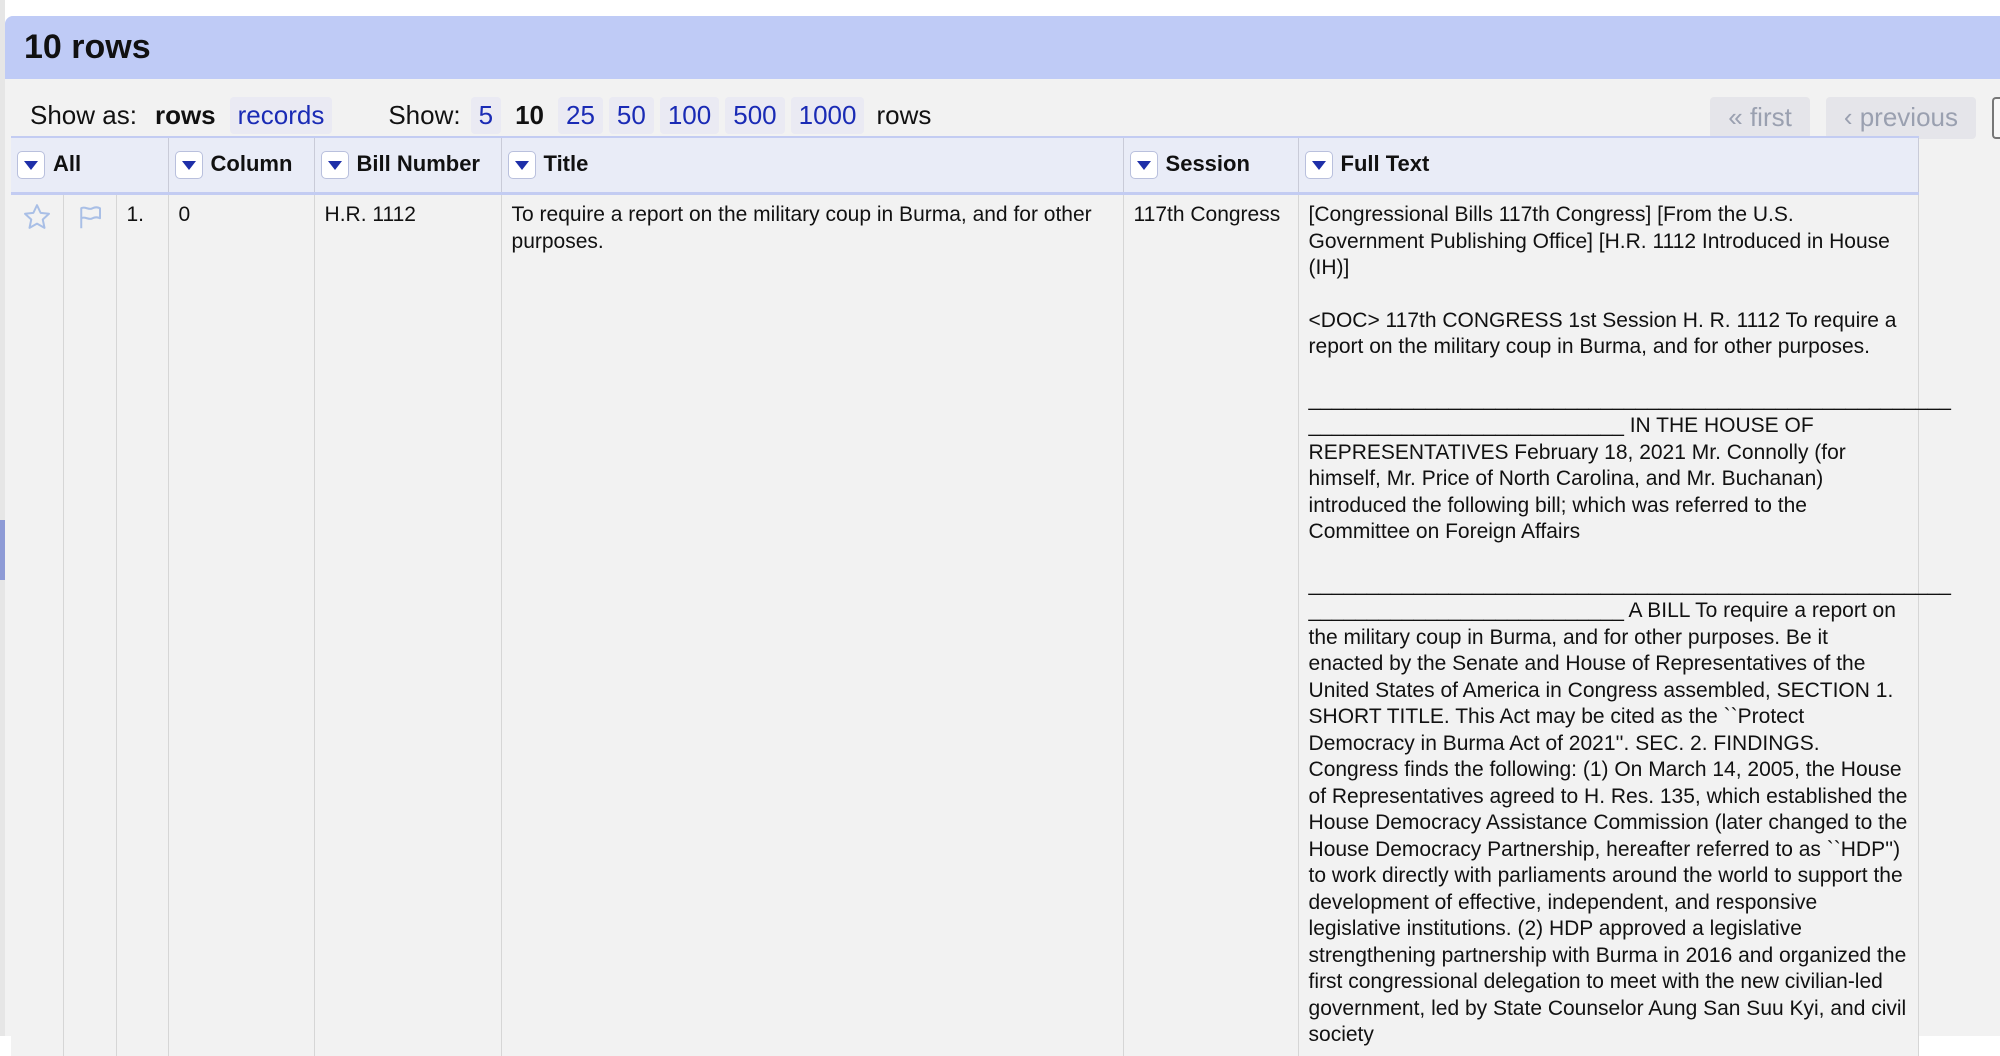 This screenshot has height=1056, width=2000. I want to click on flag-cell, so click(90, 624).